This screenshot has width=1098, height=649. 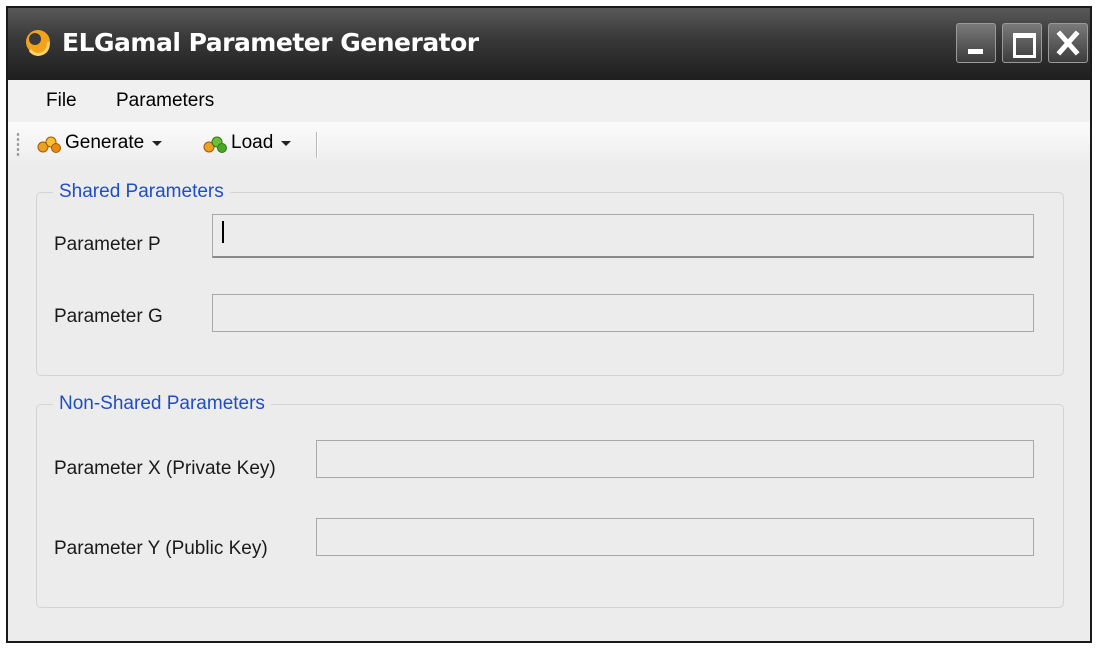 What do you see at coordinates (49, 144) in the screenshot?
I see `coins-orange-icon` at bounding box center [49, 144].